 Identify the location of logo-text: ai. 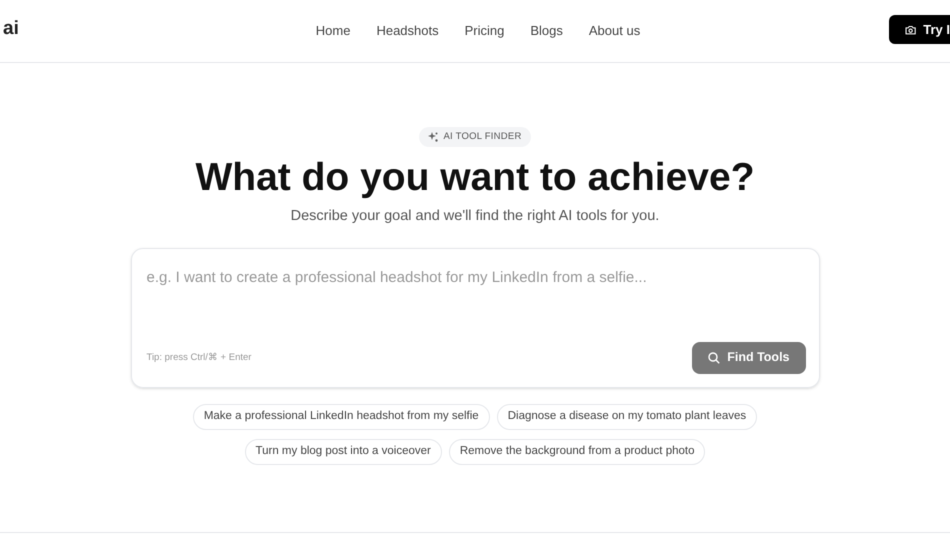
(11, 29).